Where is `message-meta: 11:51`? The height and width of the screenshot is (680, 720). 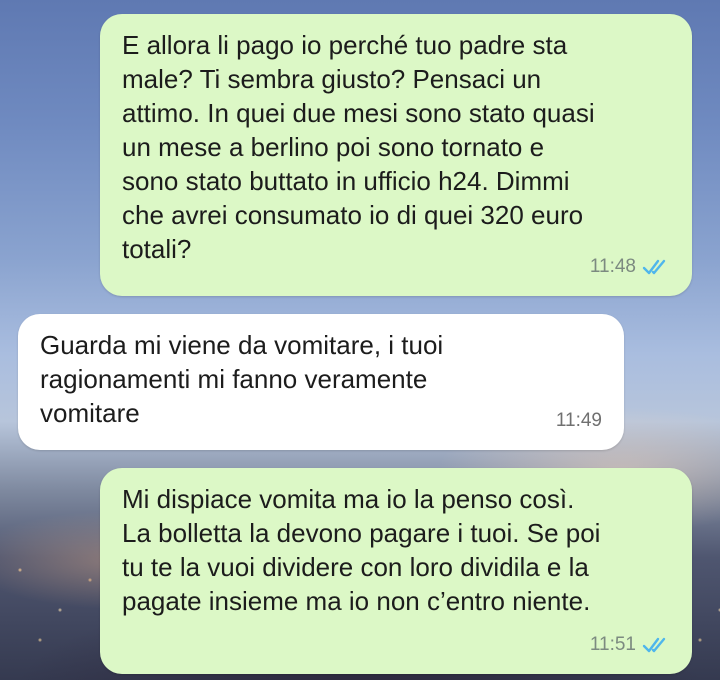 message-meta: 11:51 is located at coordinates (630, 645).